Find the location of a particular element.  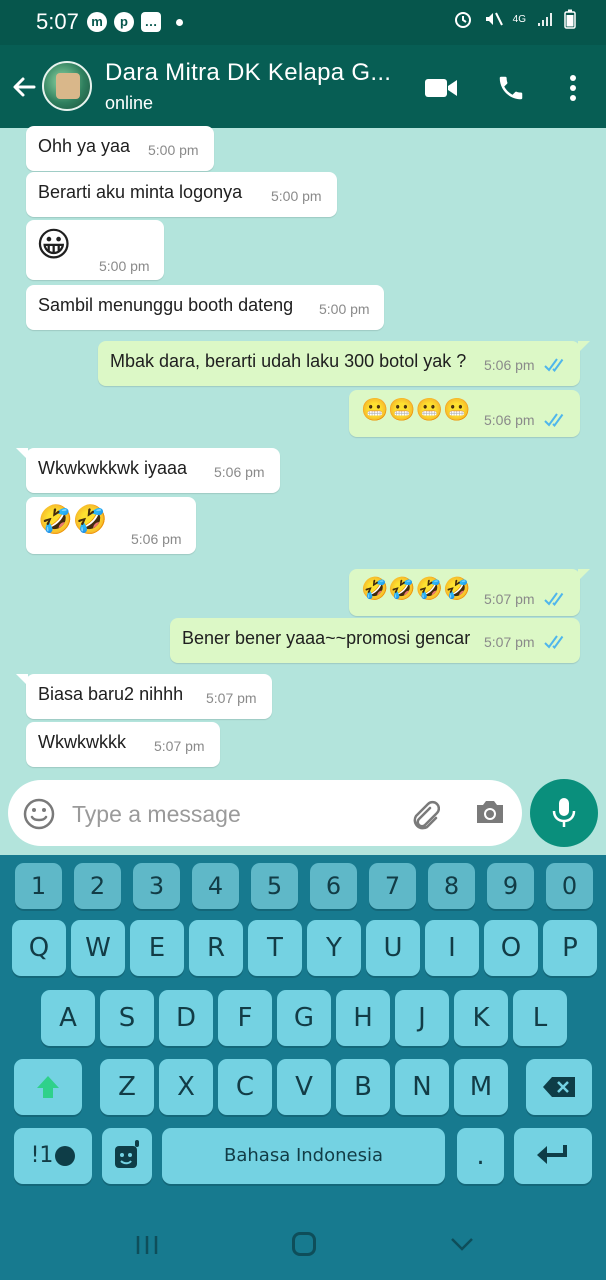

message-bubble-incoming: Sambil menunggu booth dateng 5:00 pm is located at coordinates (205, 307).